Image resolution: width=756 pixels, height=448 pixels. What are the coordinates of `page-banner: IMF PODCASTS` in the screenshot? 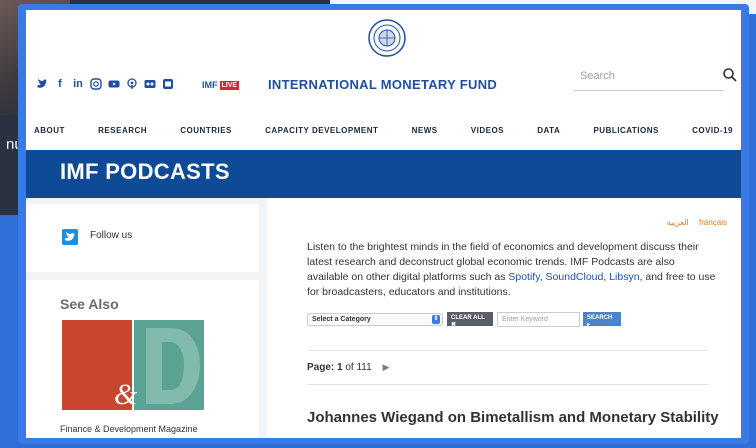 It's located at (383, 174).